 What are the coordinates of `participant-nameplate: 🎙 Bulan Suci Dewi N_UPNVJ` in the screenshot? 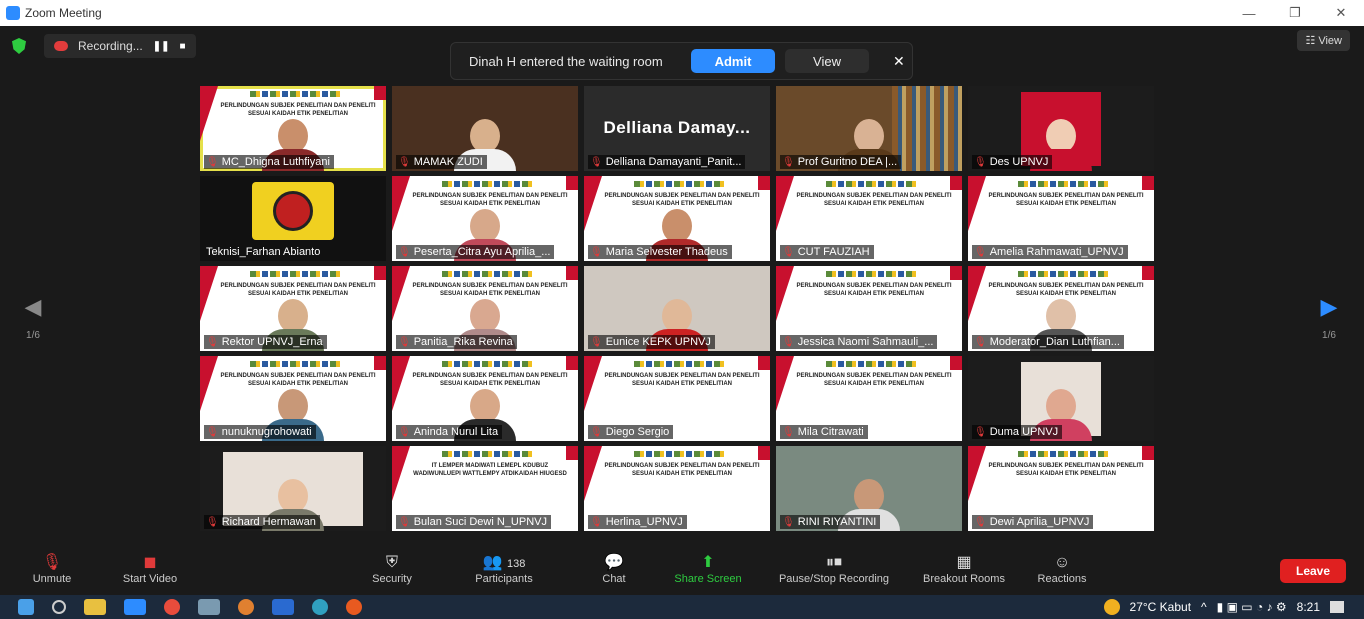 It's located at (473, 522).